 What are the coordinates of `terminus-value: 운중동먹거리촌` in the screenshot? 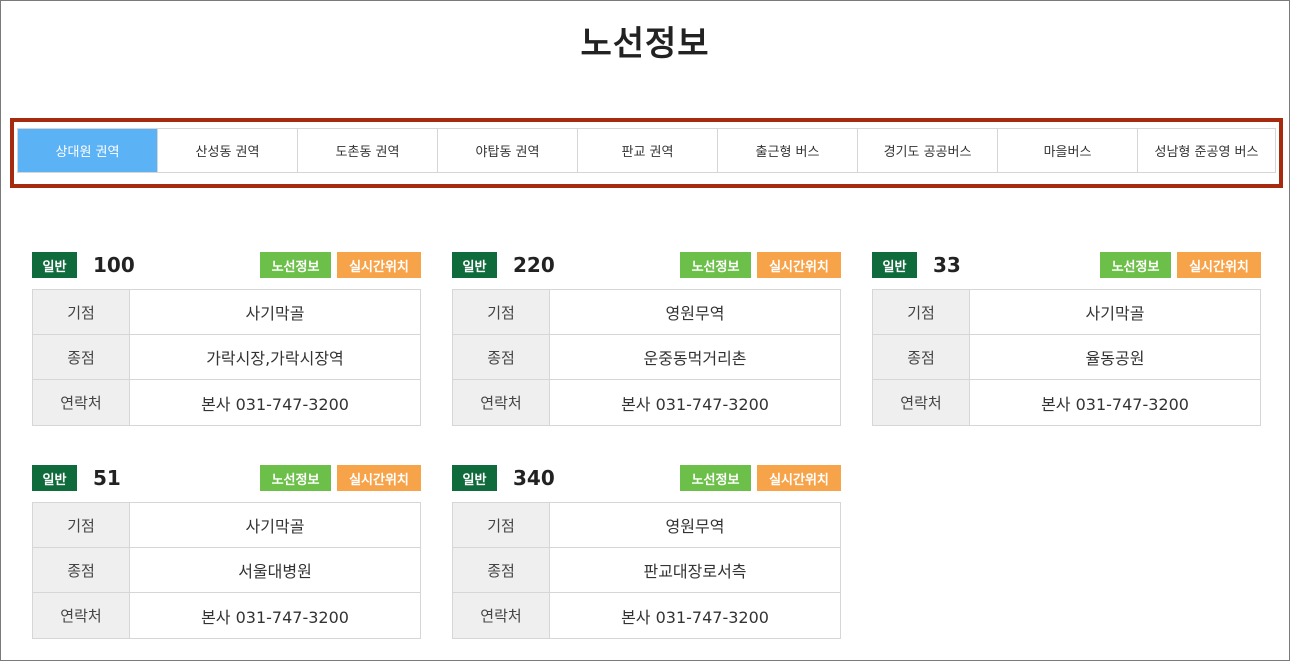 It's located at (695, 358).